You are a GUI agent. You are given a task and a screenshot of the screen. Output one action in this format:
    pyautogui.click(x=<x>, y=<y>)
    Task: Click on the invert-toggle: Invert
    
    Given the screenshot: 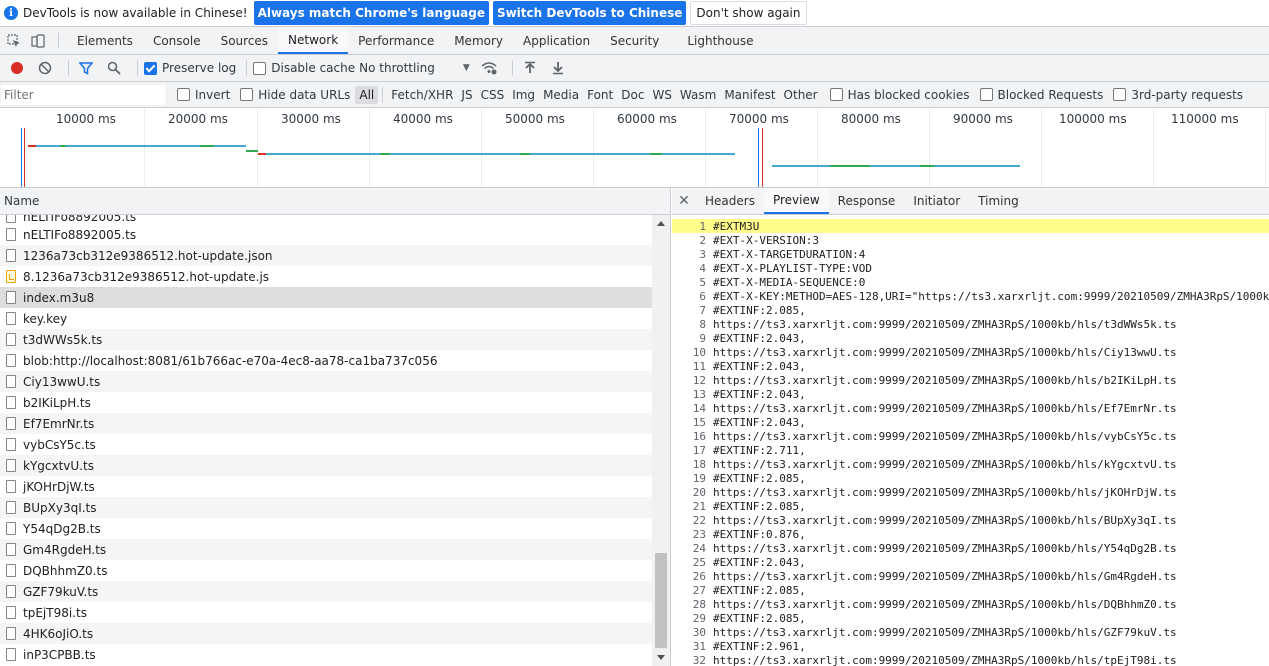 What is the action you would take?
    pyautogui.click(x=203, y=95)
    